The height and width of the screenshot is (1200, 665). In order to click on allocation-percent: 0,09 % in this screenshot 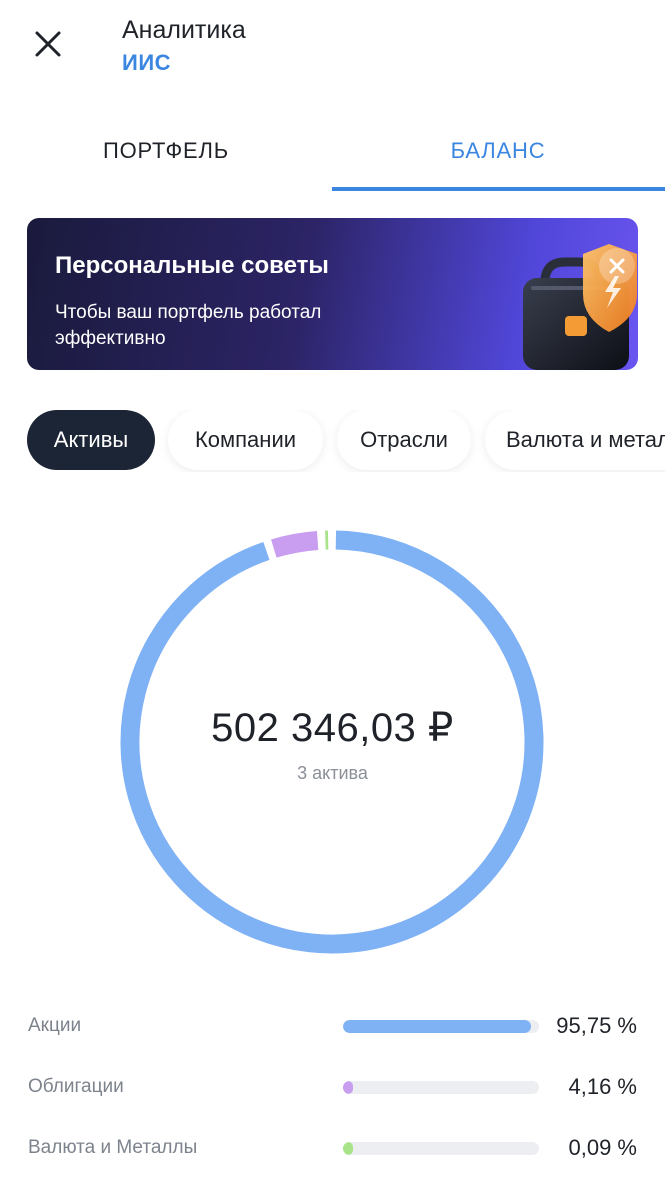, I will do `click(603, 1147)`.